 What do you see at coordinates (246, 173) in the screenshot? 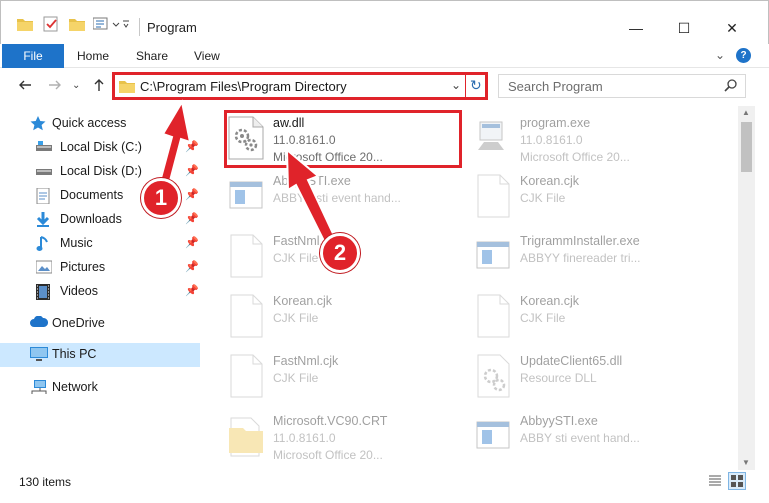
I see `annotation-arrows` at bounding box center [246, 173].